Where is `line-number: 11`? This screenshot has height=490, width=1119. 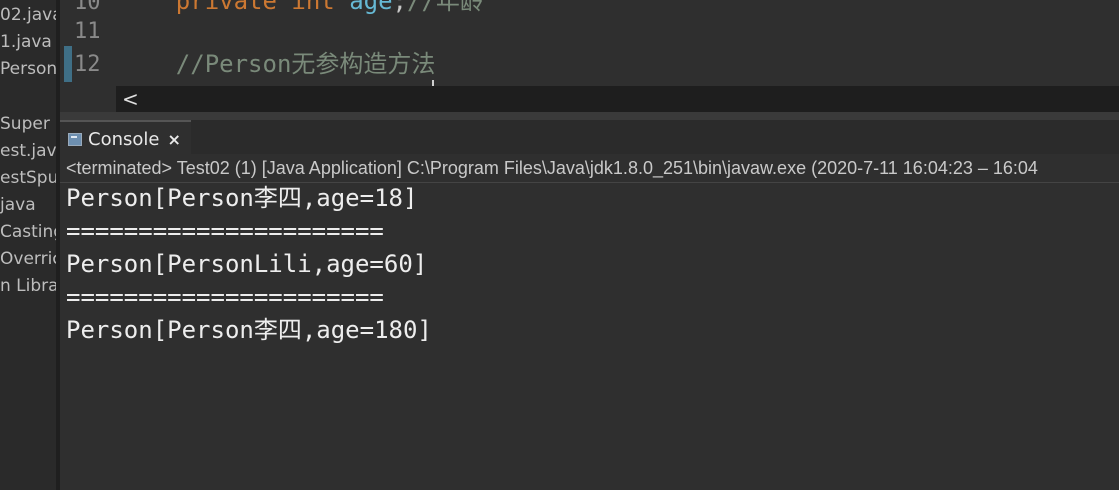 line-number: 11 is located at coordinates (87, 31).